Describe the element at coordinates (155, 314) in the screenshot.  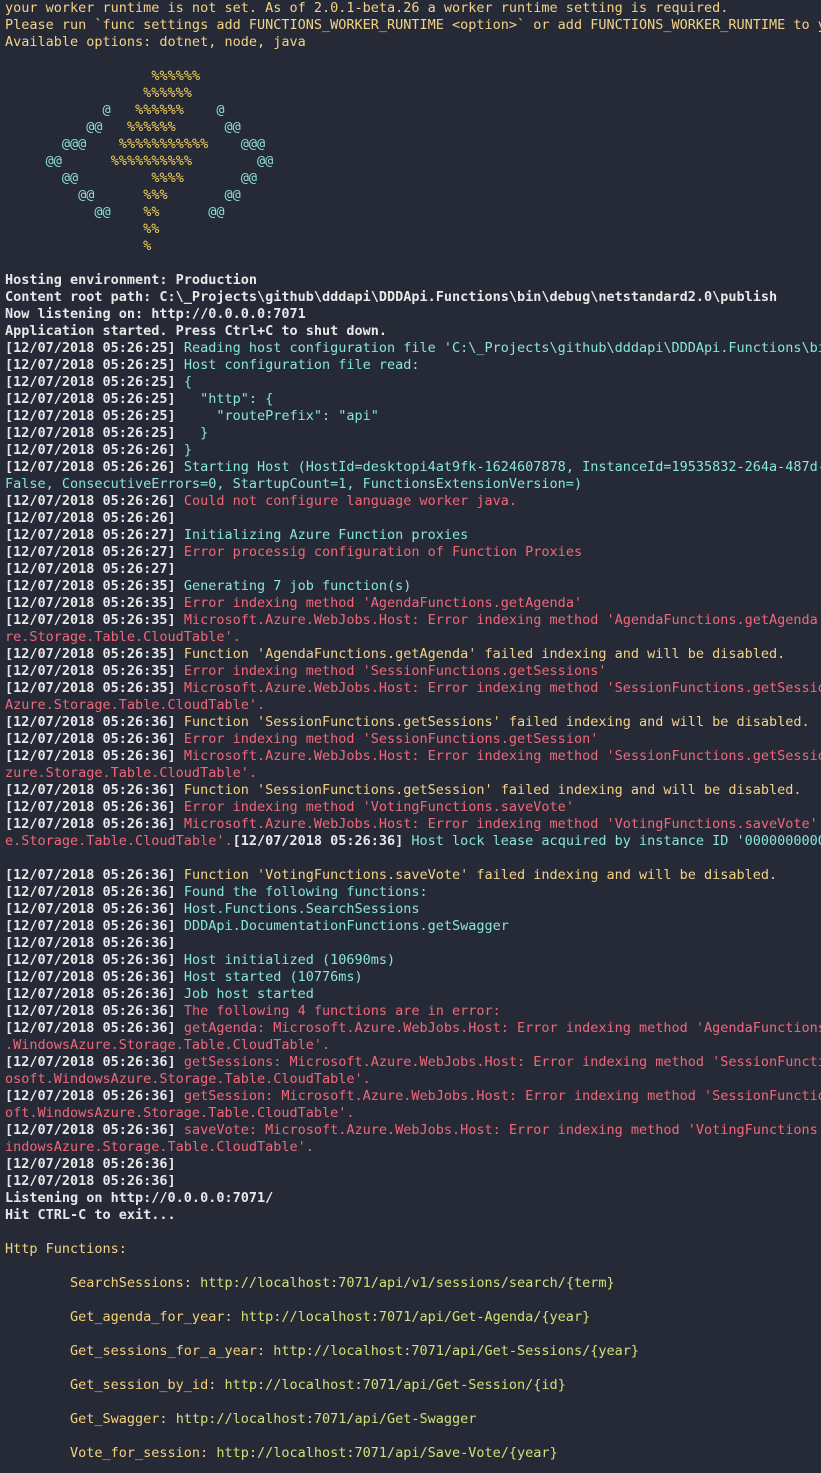
I see `terminal-text: Now listening on: http://0.0.0.0:7071` at that location.